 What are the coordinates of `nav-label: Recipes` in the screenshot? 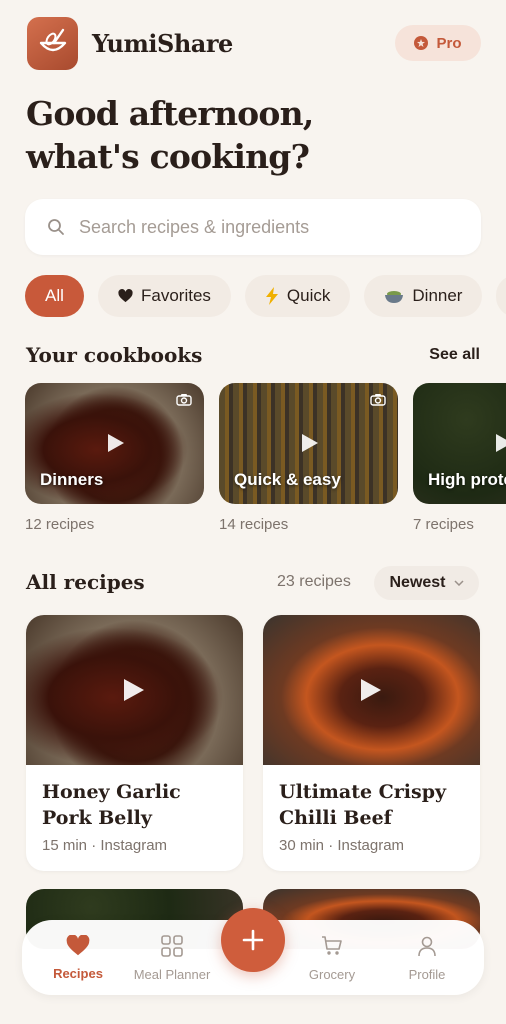 It's located at (78, 973).